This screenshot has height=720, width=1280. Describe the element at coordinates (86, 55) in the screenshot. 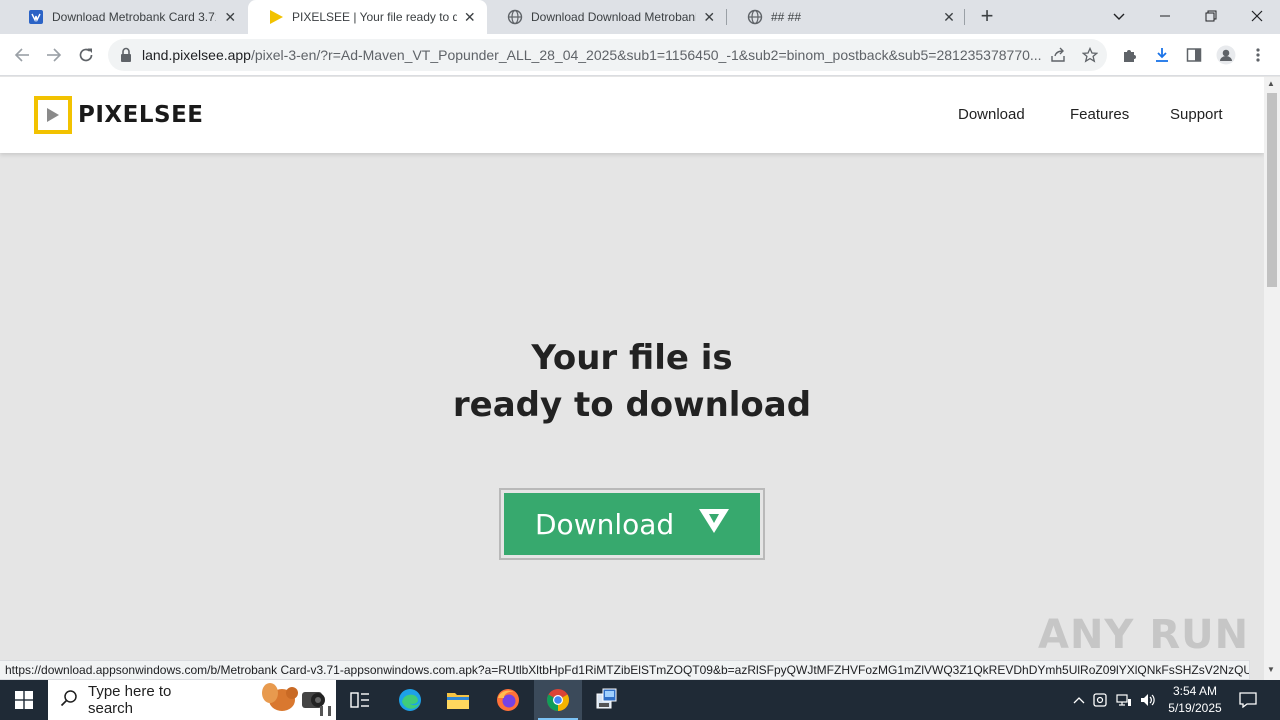

I see `reload-icon` at that location.